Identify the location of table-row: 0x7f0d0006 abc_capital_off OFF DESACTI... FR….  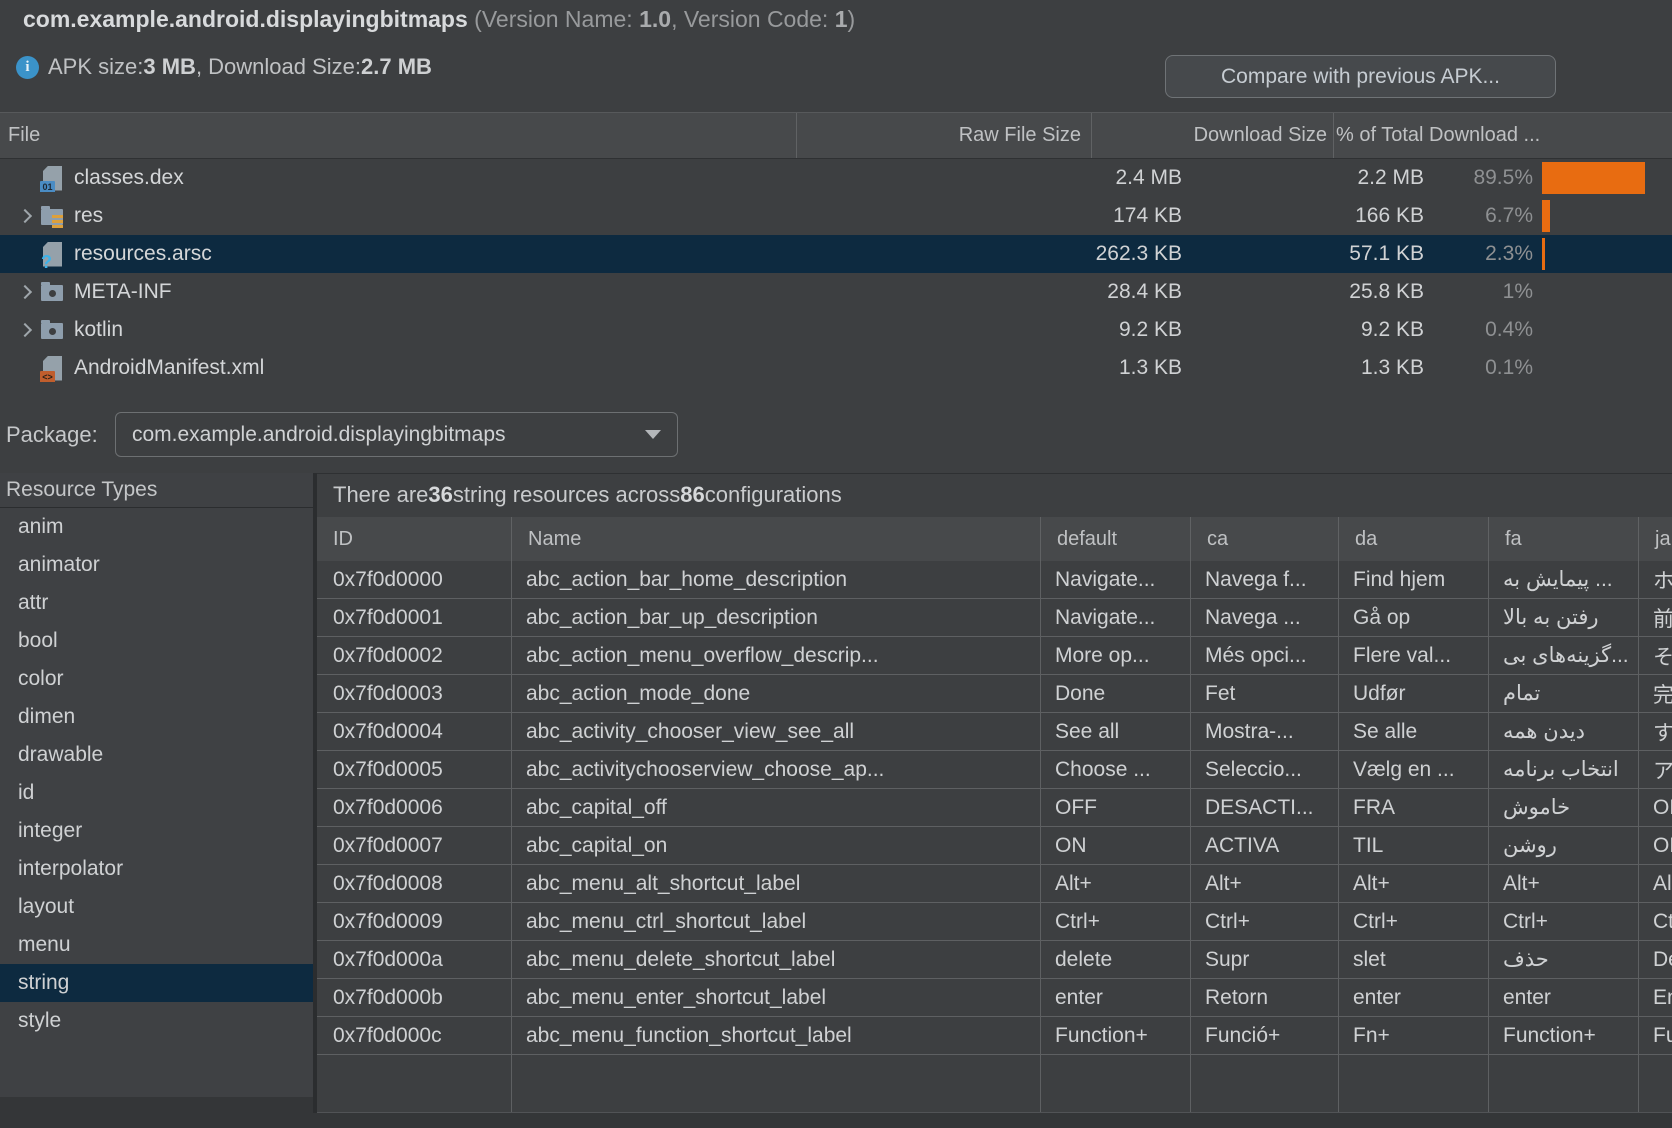
(994, 808).